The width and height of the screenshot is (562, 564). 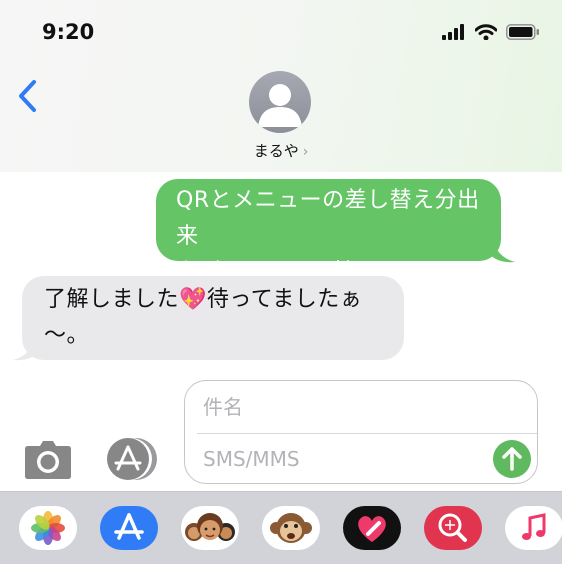 What do you see at coordinates (276, 151) in the screenshot?
I see `contact-name: まるや` at bounding box center [276, 151].